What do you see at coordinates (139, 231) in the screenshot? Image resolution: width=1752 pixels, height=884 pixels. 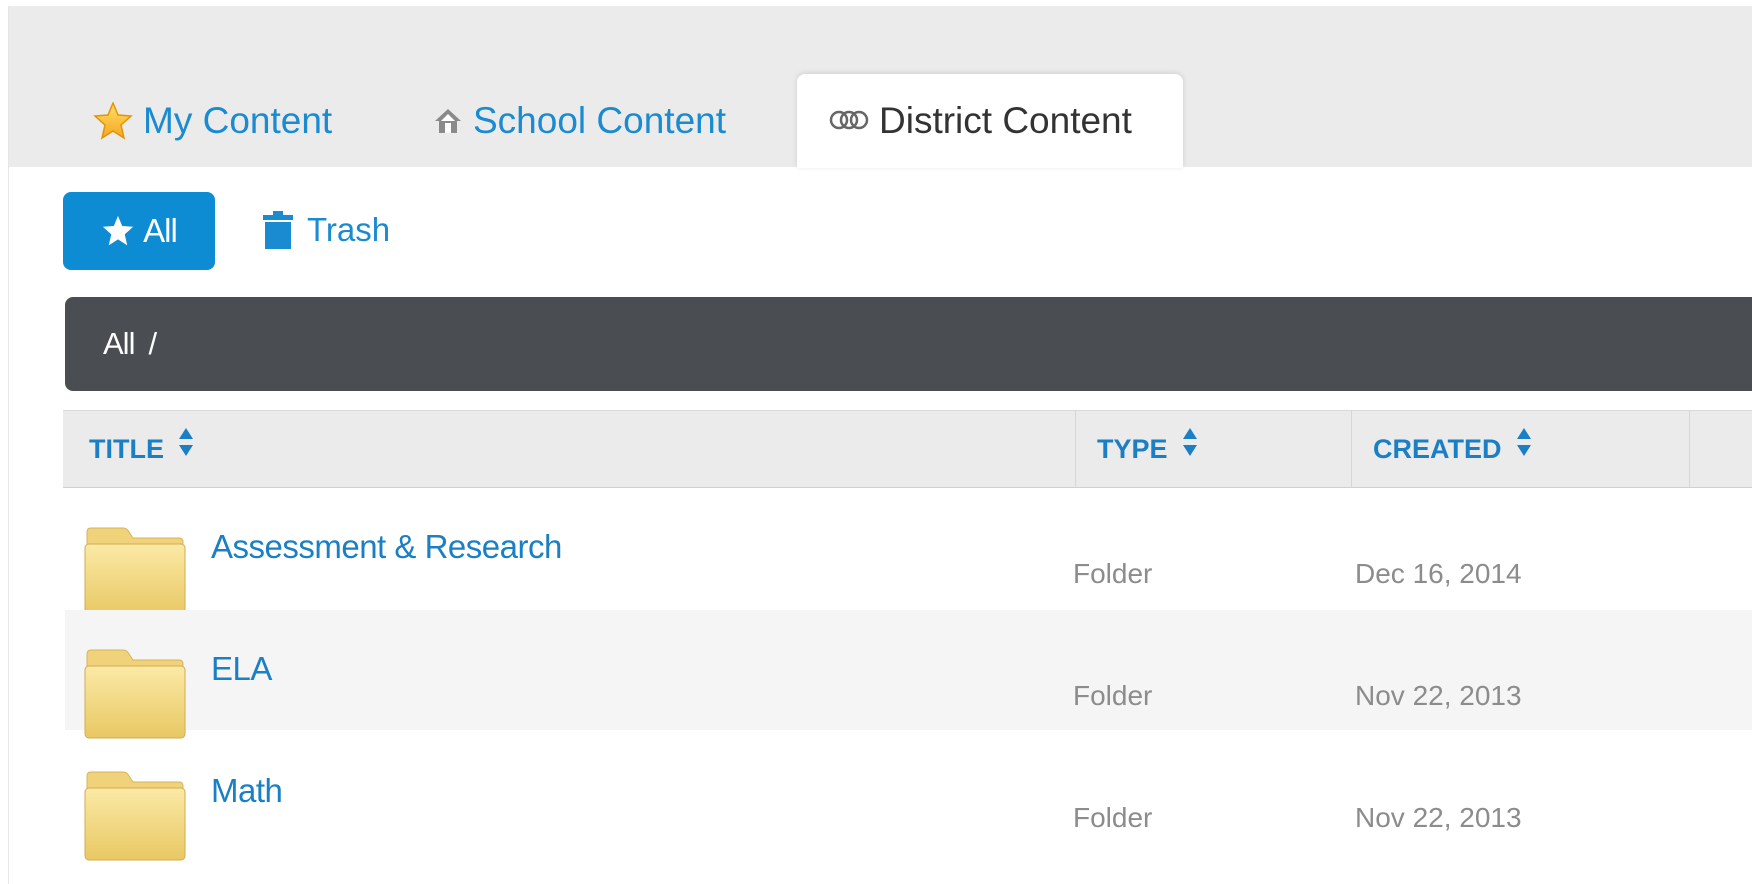 I see `all-button: All` at bounding box center [139, 231].